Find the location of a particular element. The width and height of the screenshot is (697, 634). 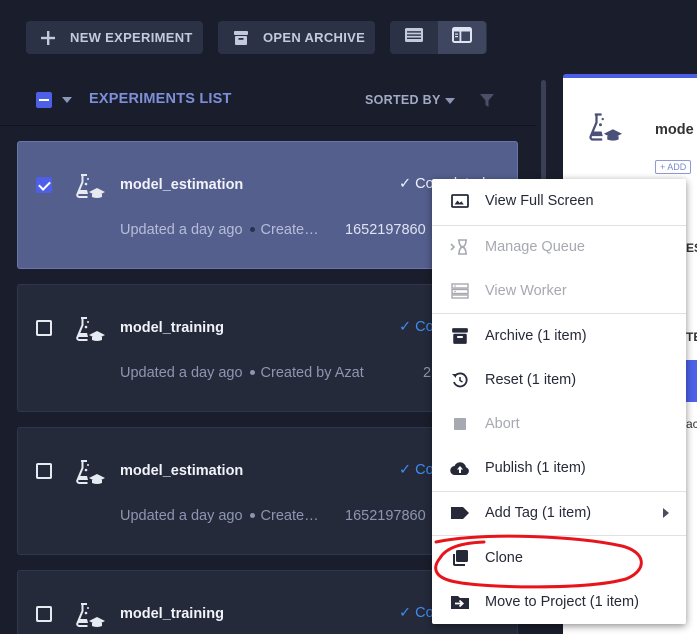

info-panel-section-partial: TE is located at coordinates (691, 337).